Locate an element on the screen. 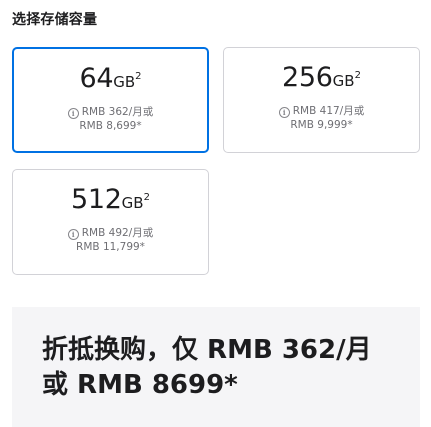 The height and width of the screenshot is (427, 431). capacity-number: 512 is located at coordinates (96, 199).